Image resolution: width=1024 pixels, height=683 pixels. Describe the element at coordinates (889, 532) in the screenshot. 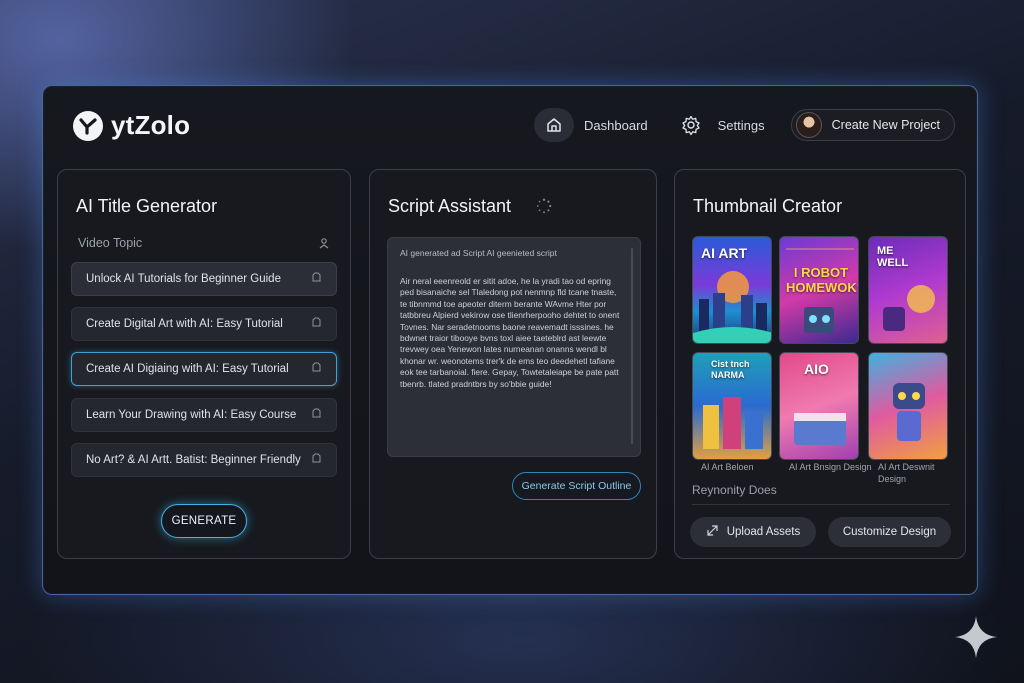

I see `customize-design-button: Customize Design` at that location.